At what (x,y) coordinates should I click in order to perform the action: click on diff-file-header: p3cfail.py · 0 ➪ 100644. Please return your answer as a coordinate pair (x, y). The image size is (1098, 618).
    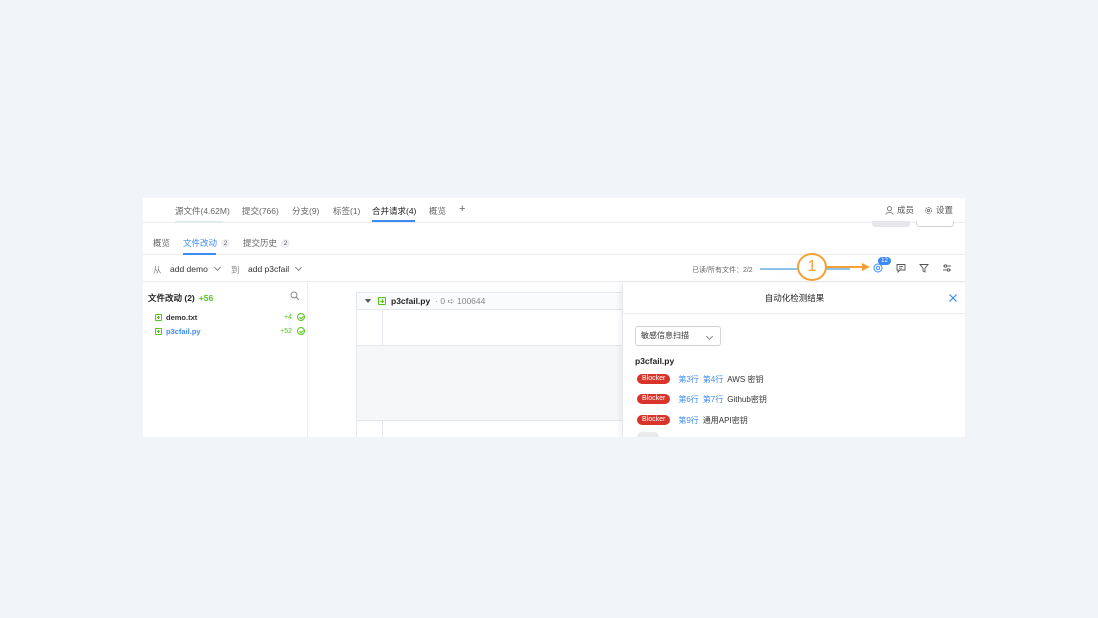
    Looking at the image, I should click on (490, 301).